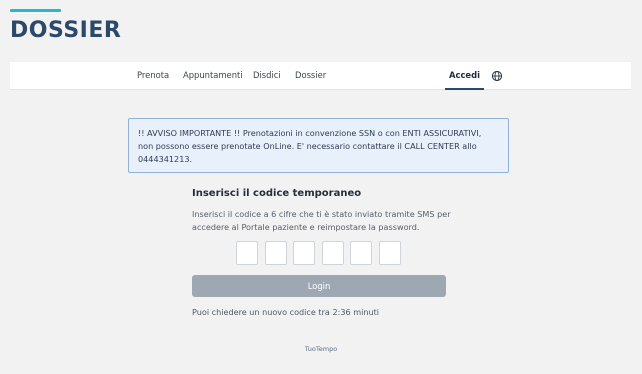 This screenshot has height=374, width=642. Describe the element at coordinates (277, 193) in the screenshot. I see `otp-title: Inserisci il codice temporaneo` at that location.